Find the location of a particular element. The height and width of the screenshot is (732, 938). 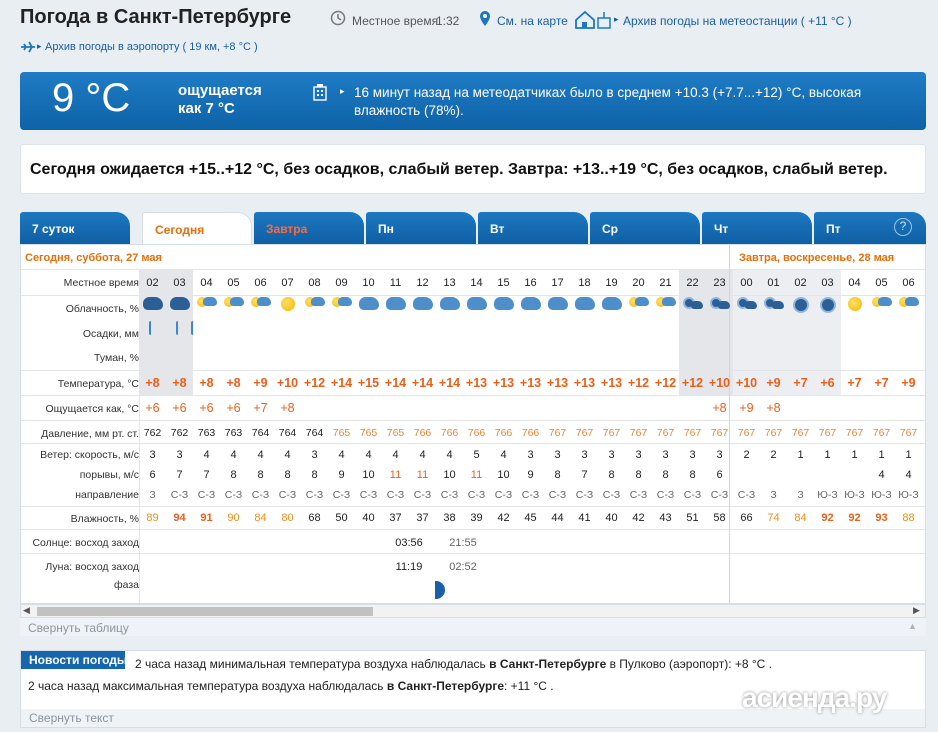

feels-value: как 7 °C is located at coordinates (206, 108).